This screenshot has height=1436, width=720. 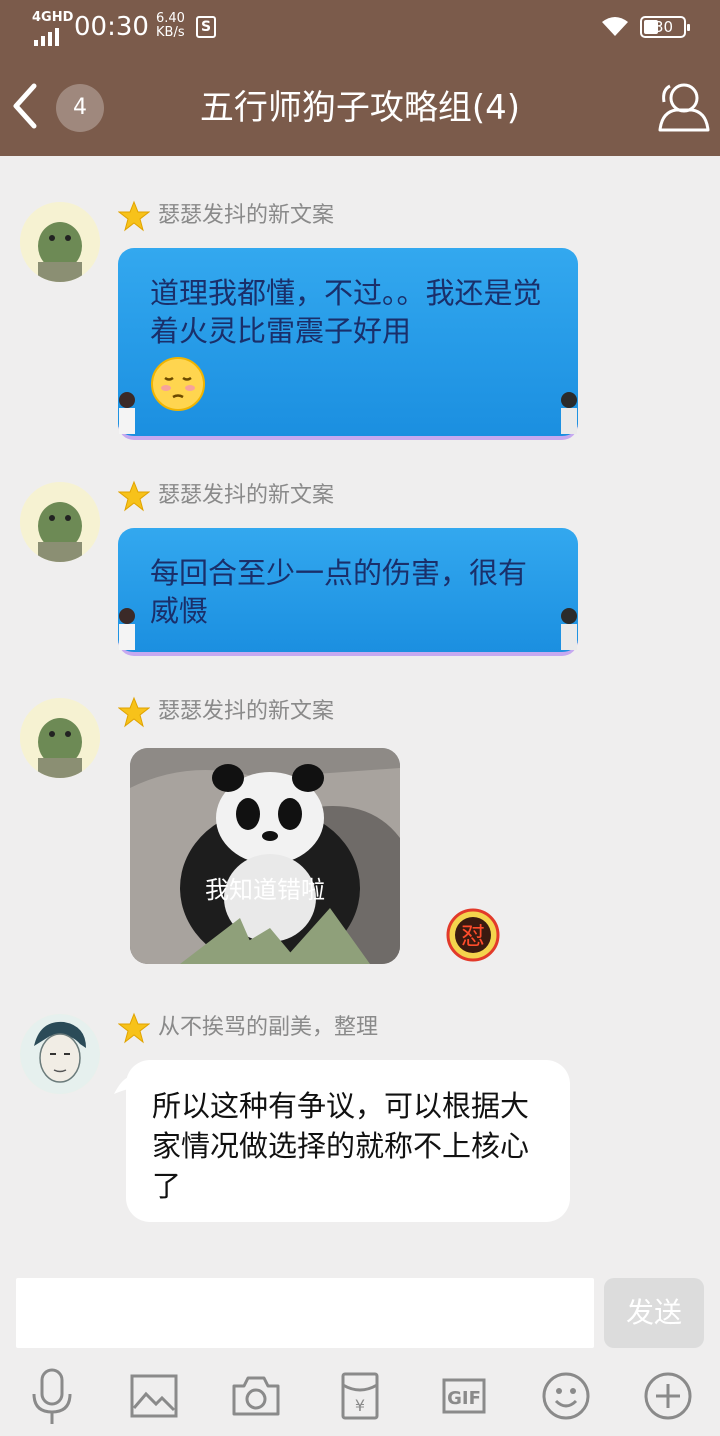 What do you see at coordinates (360, 1405) in the screenshot?
I see `red-packet-symbol: ¥` at bounding box center [360, 1405].